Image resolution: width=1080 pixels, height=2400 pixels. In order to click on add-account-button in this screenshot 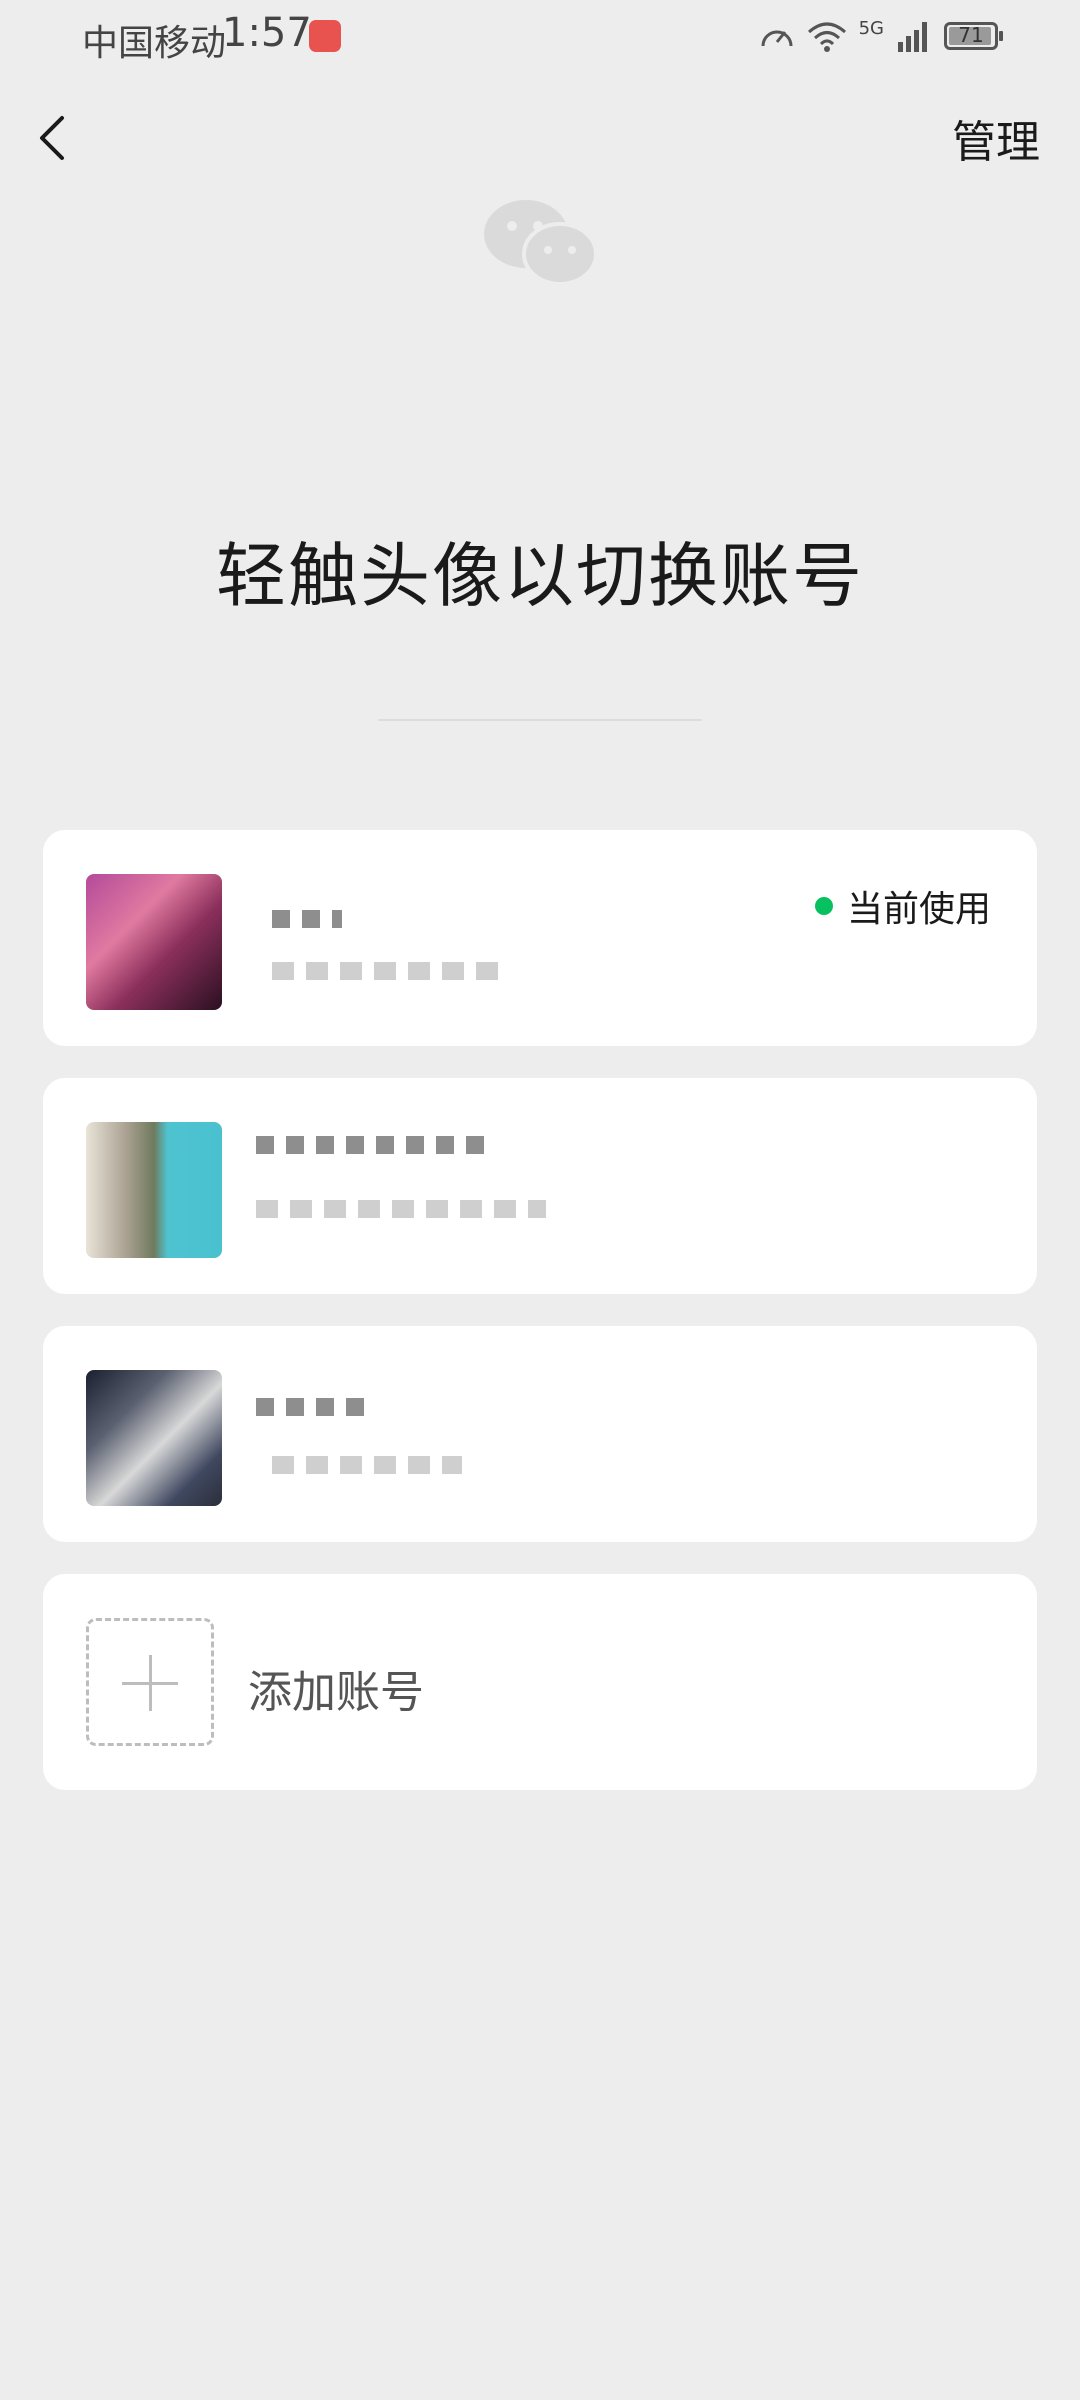, I will do `click(150, 1682)`.